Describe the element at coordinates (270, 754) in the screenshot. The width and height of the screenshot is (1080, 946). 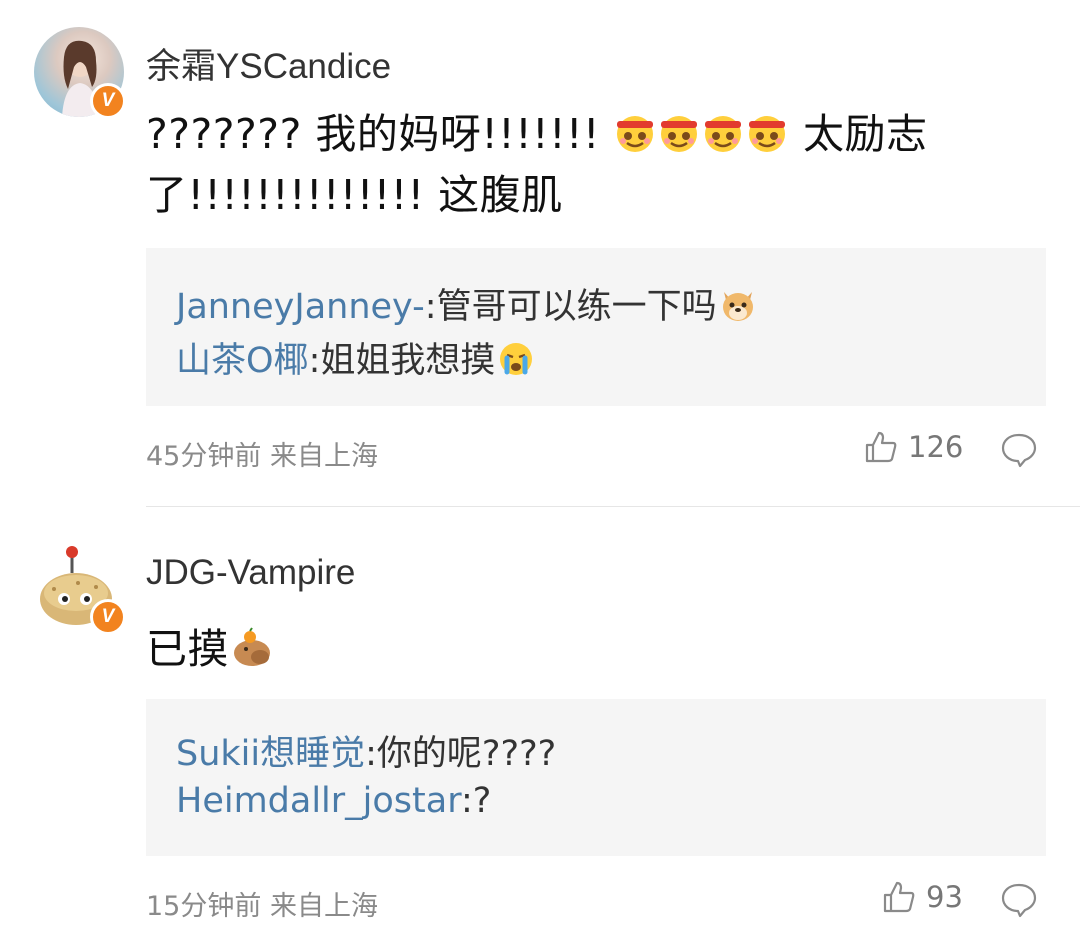
I see `reply-username: Sukii想睡觉` at that location.